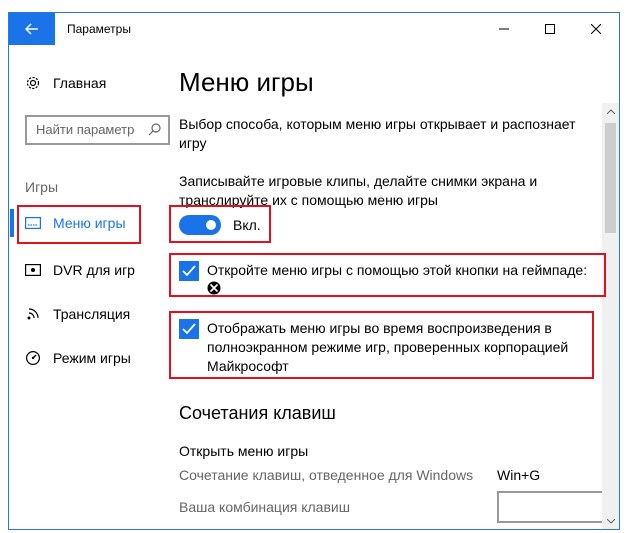 Image resolution: width=630 pixels, height=533 pixels. I want to click on maximize-icon, so click(550, 29).